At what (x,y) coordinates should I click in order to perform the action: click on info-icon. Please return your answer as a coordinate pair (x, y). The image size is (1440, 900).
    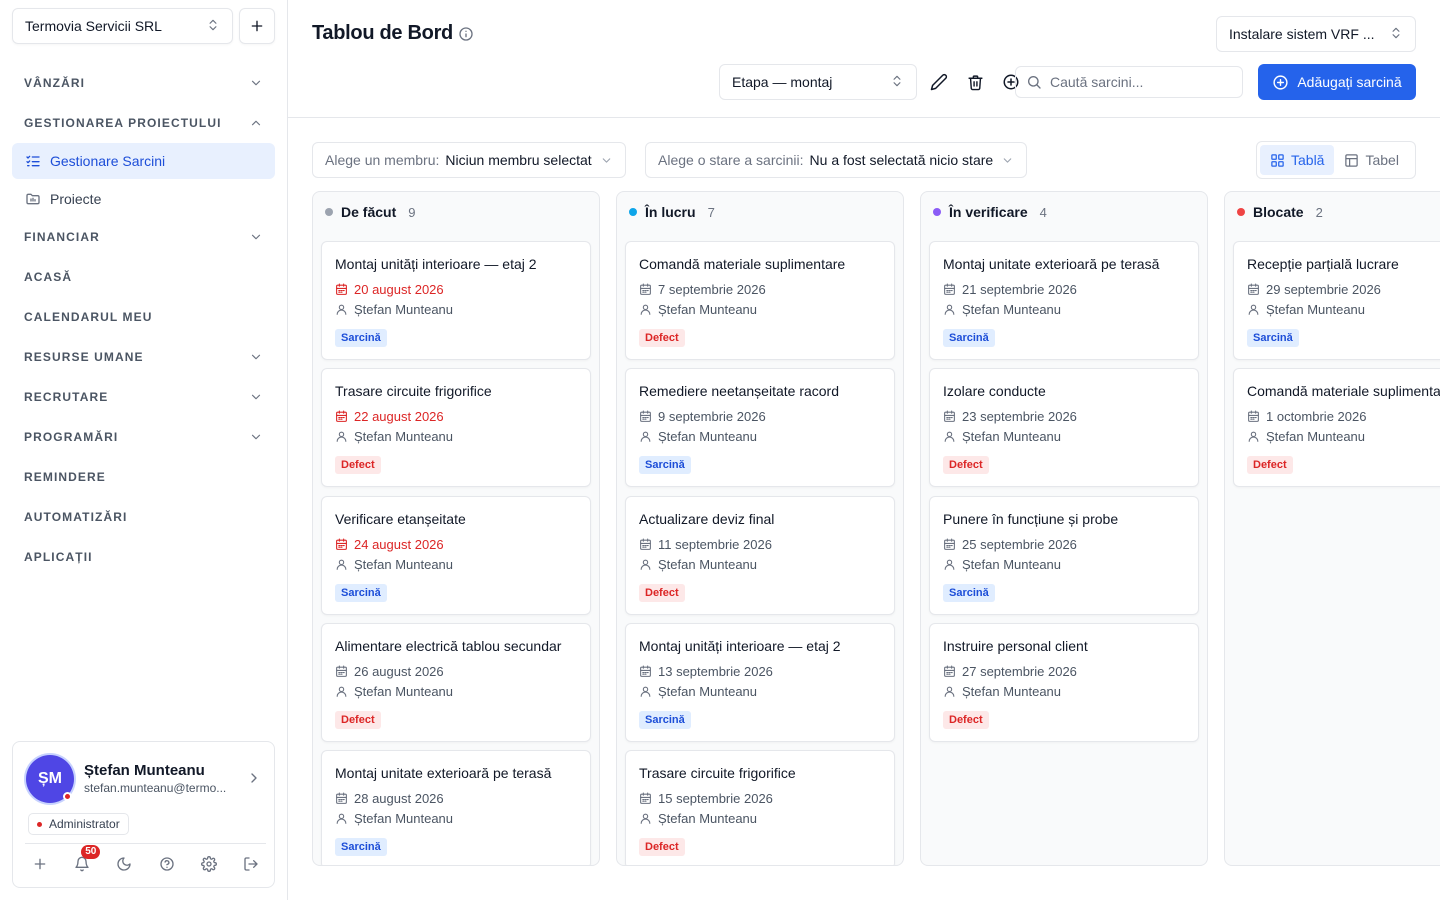
    Looking at the image, I should click on (466, 35).